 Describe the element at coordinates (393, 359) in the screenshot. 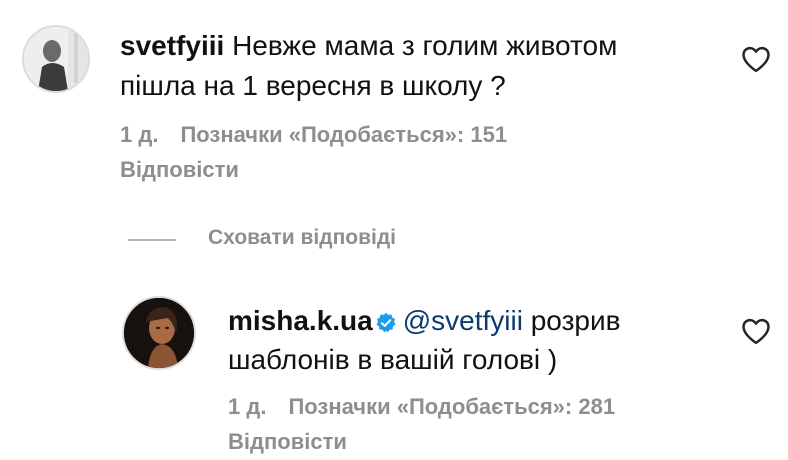

I see `comment-text-line2: шаблонів в вашій голові )` at that location.